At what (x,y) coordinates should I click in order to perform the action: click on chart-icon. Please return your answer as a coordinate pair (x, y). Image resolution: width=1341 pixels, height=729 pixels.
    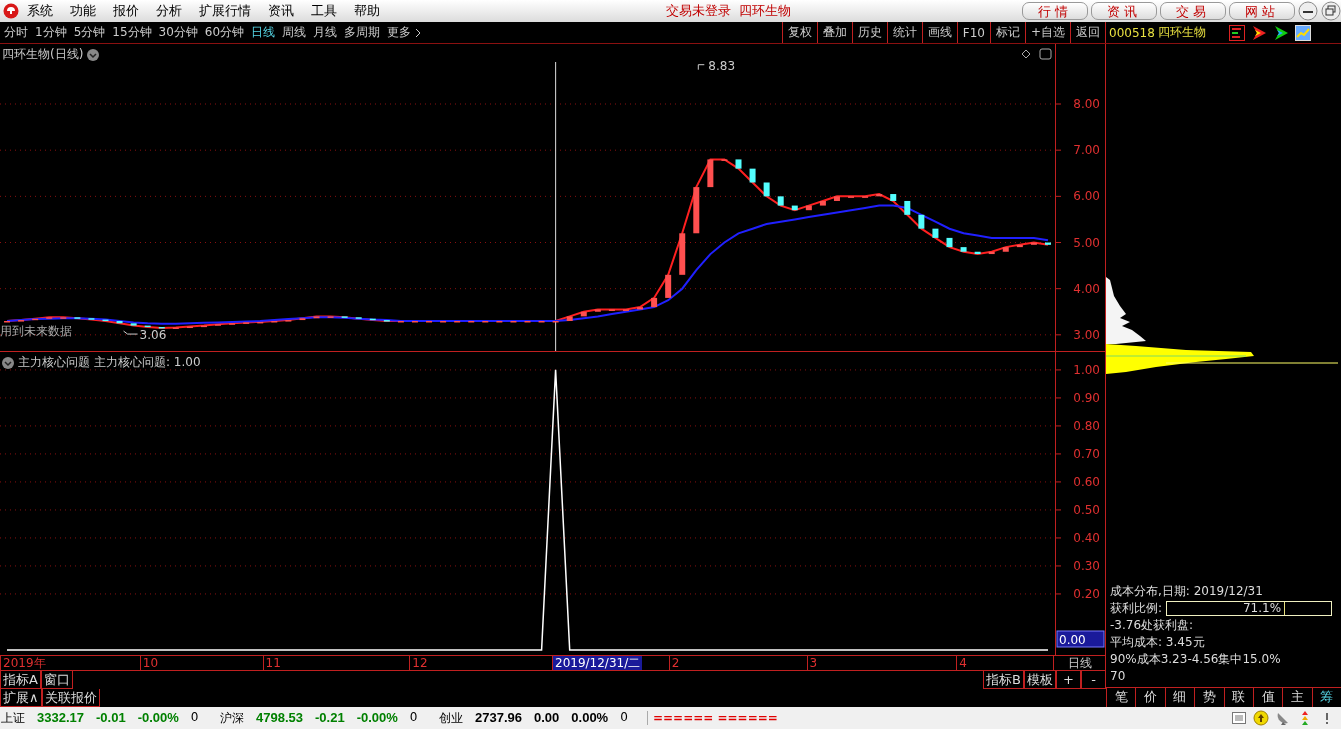
    Looking at the image, I should click on (1303, 32).